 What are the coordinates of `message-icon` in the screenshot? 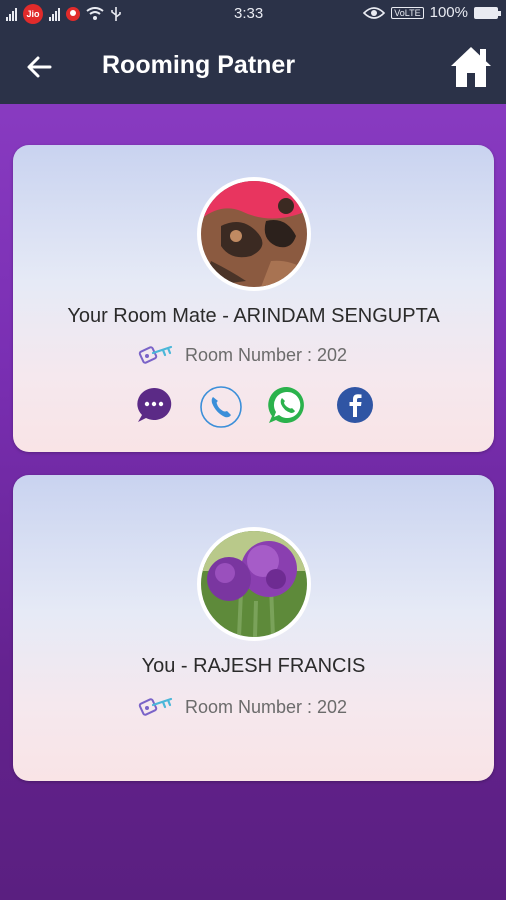 It's located at (154, 404).